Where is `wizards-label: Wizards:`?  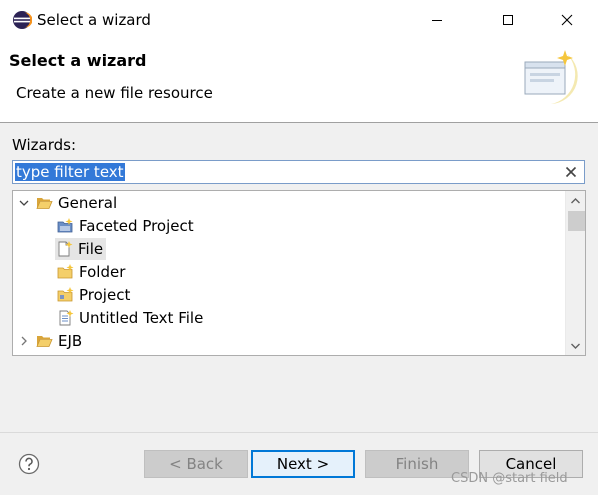 wizards-label: Wizards: is located at coordinates (44, 145).